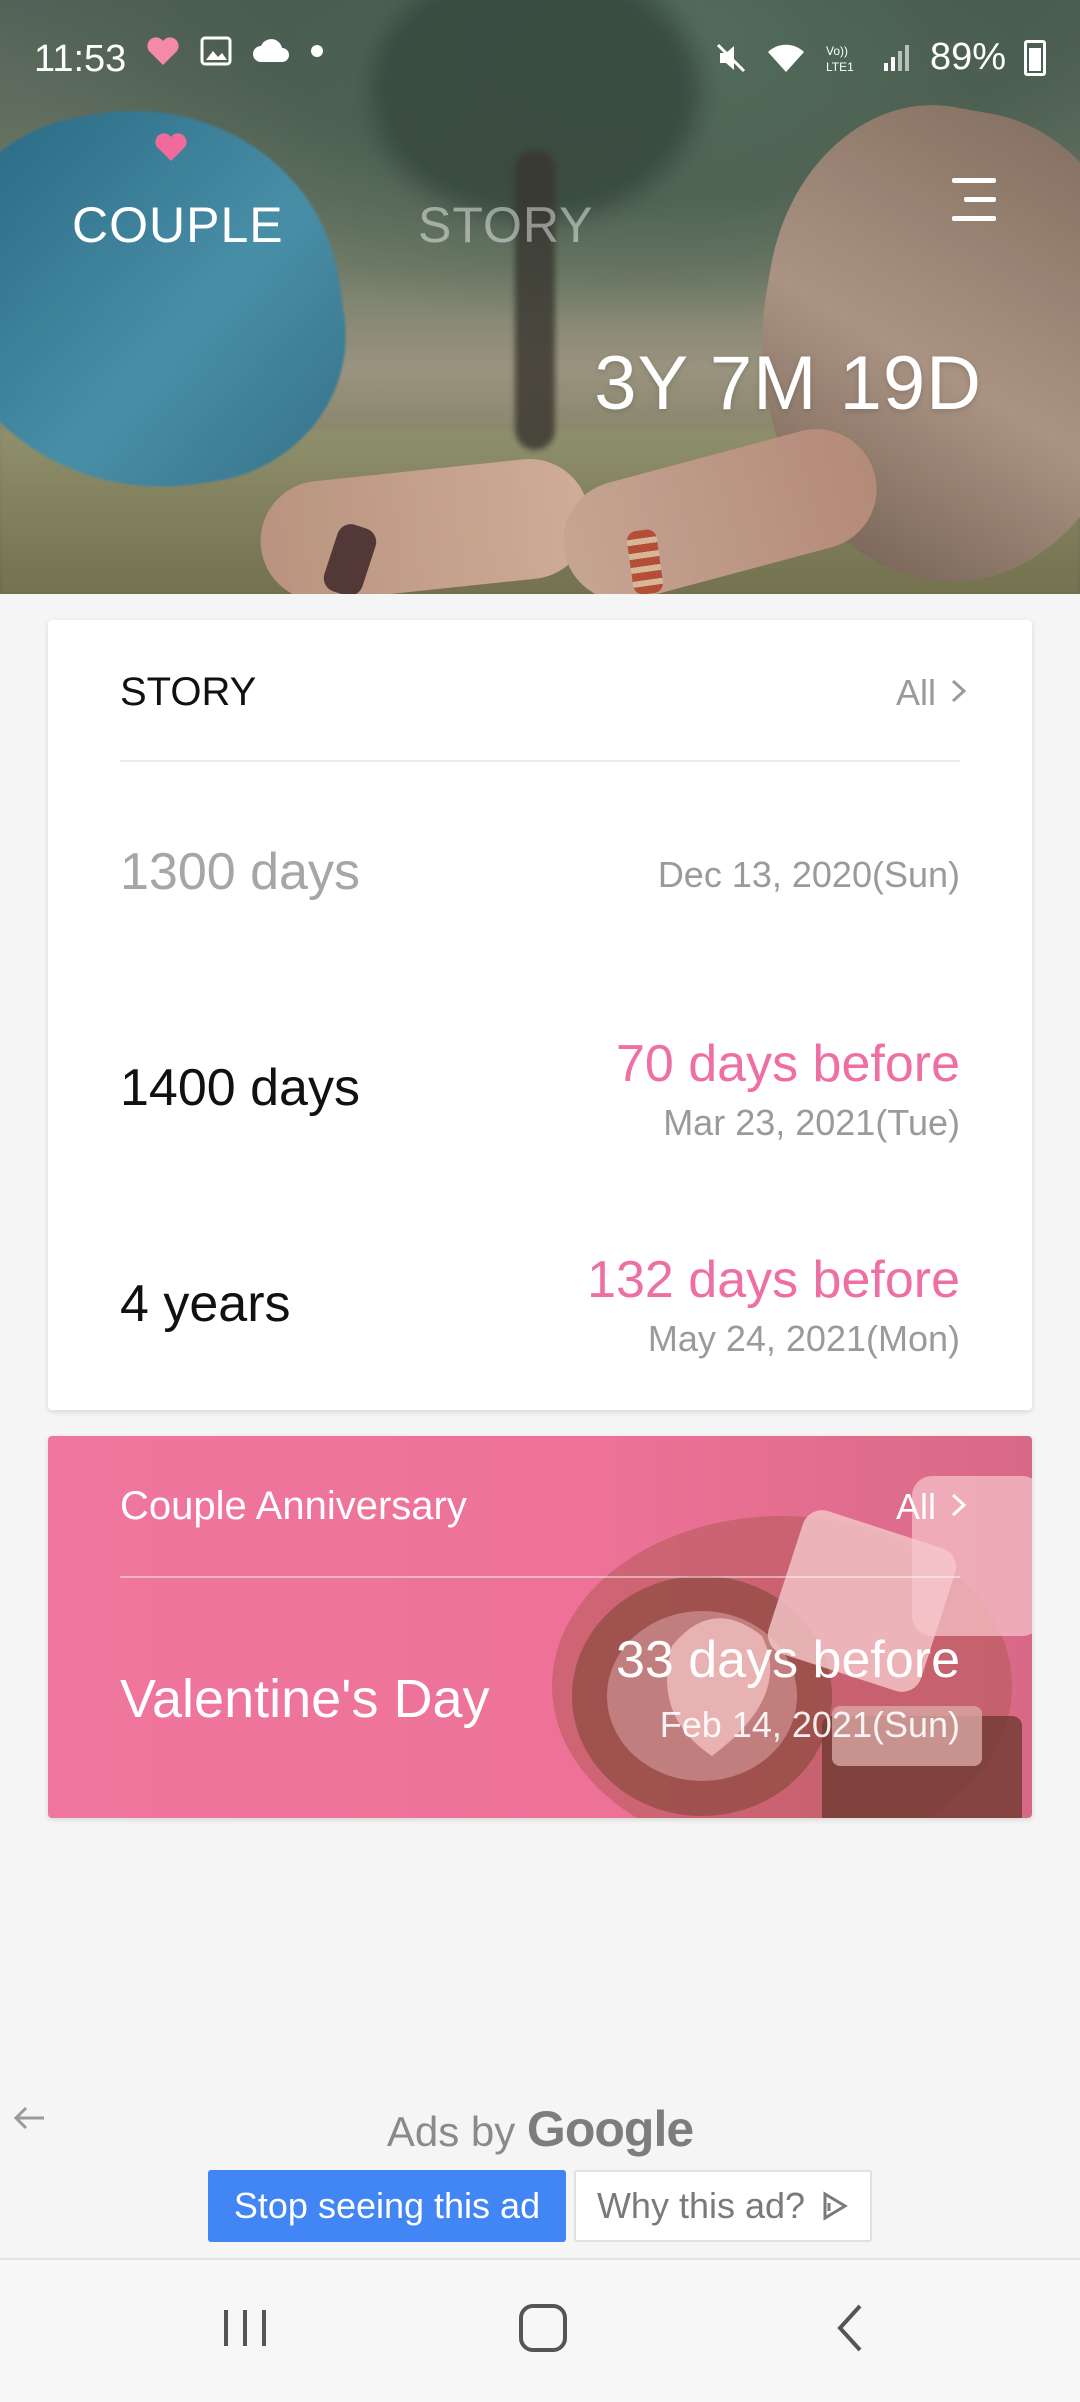  Describe the element at coordinates (840, 59) in the screenshot. I see `volte-lte-icon: Vo)) LTE1` at that location.